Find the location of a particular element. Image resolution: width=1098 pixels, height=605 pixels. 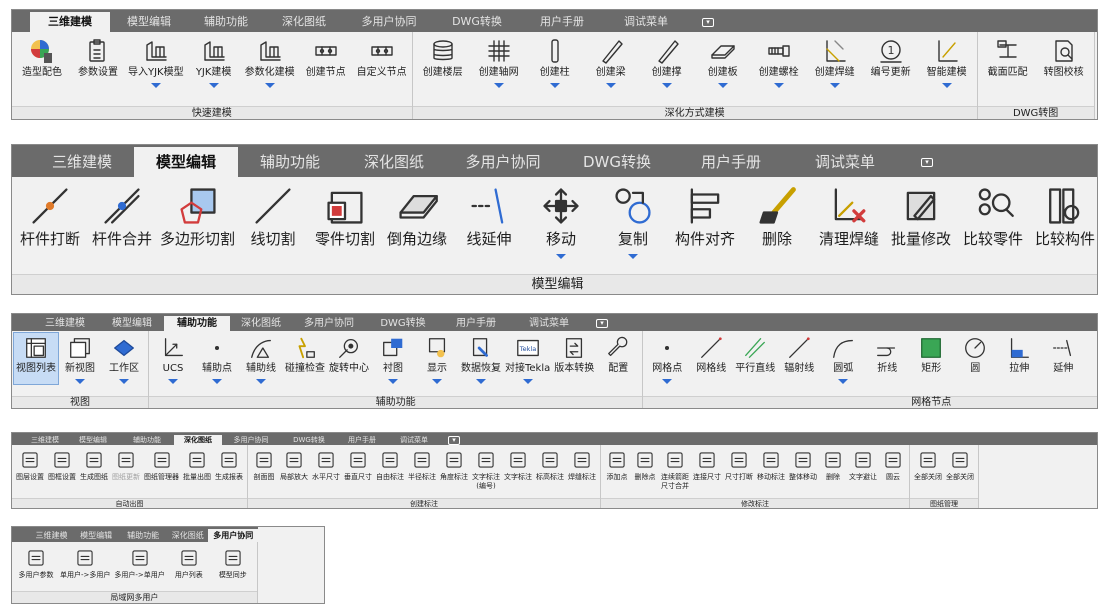

column-button: 创建柱 is located at coordinates (555, 61).